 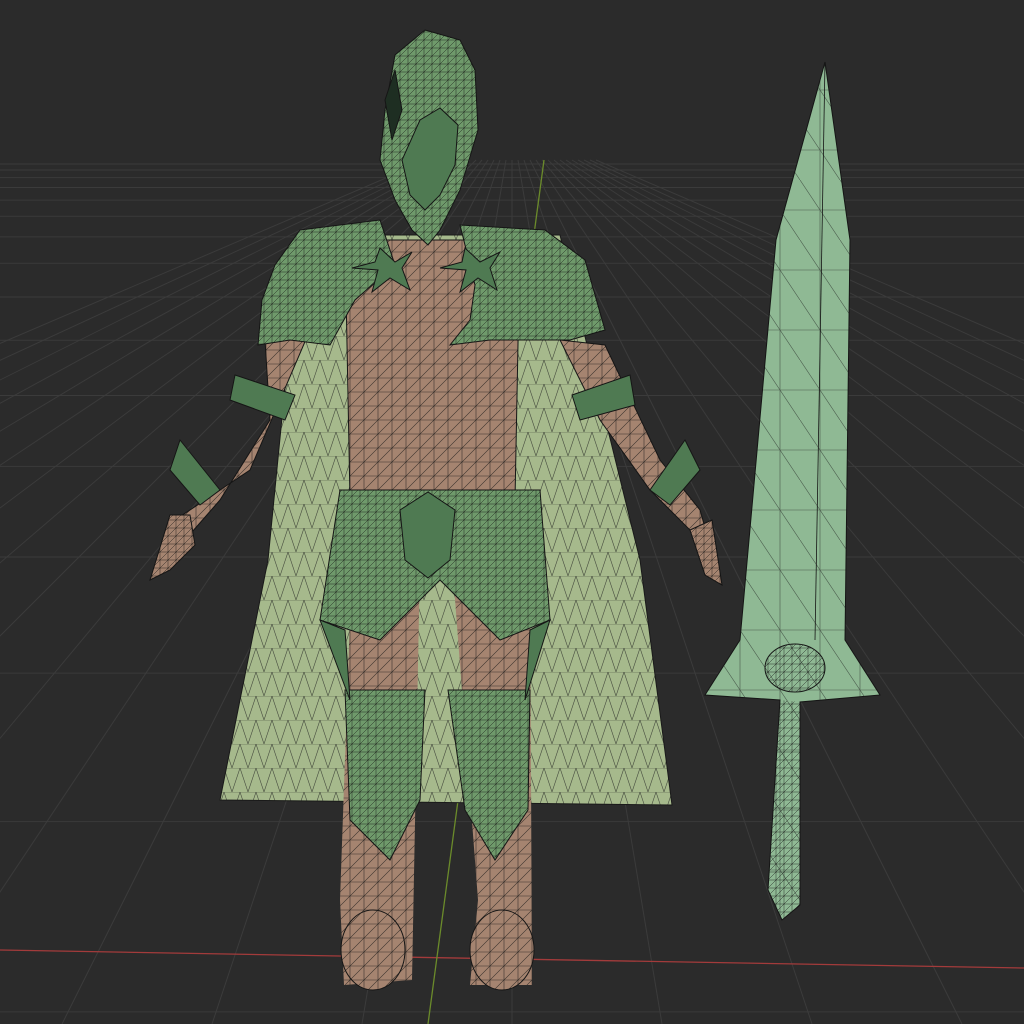 I want to click on helmet, so click(x=429, y=137).